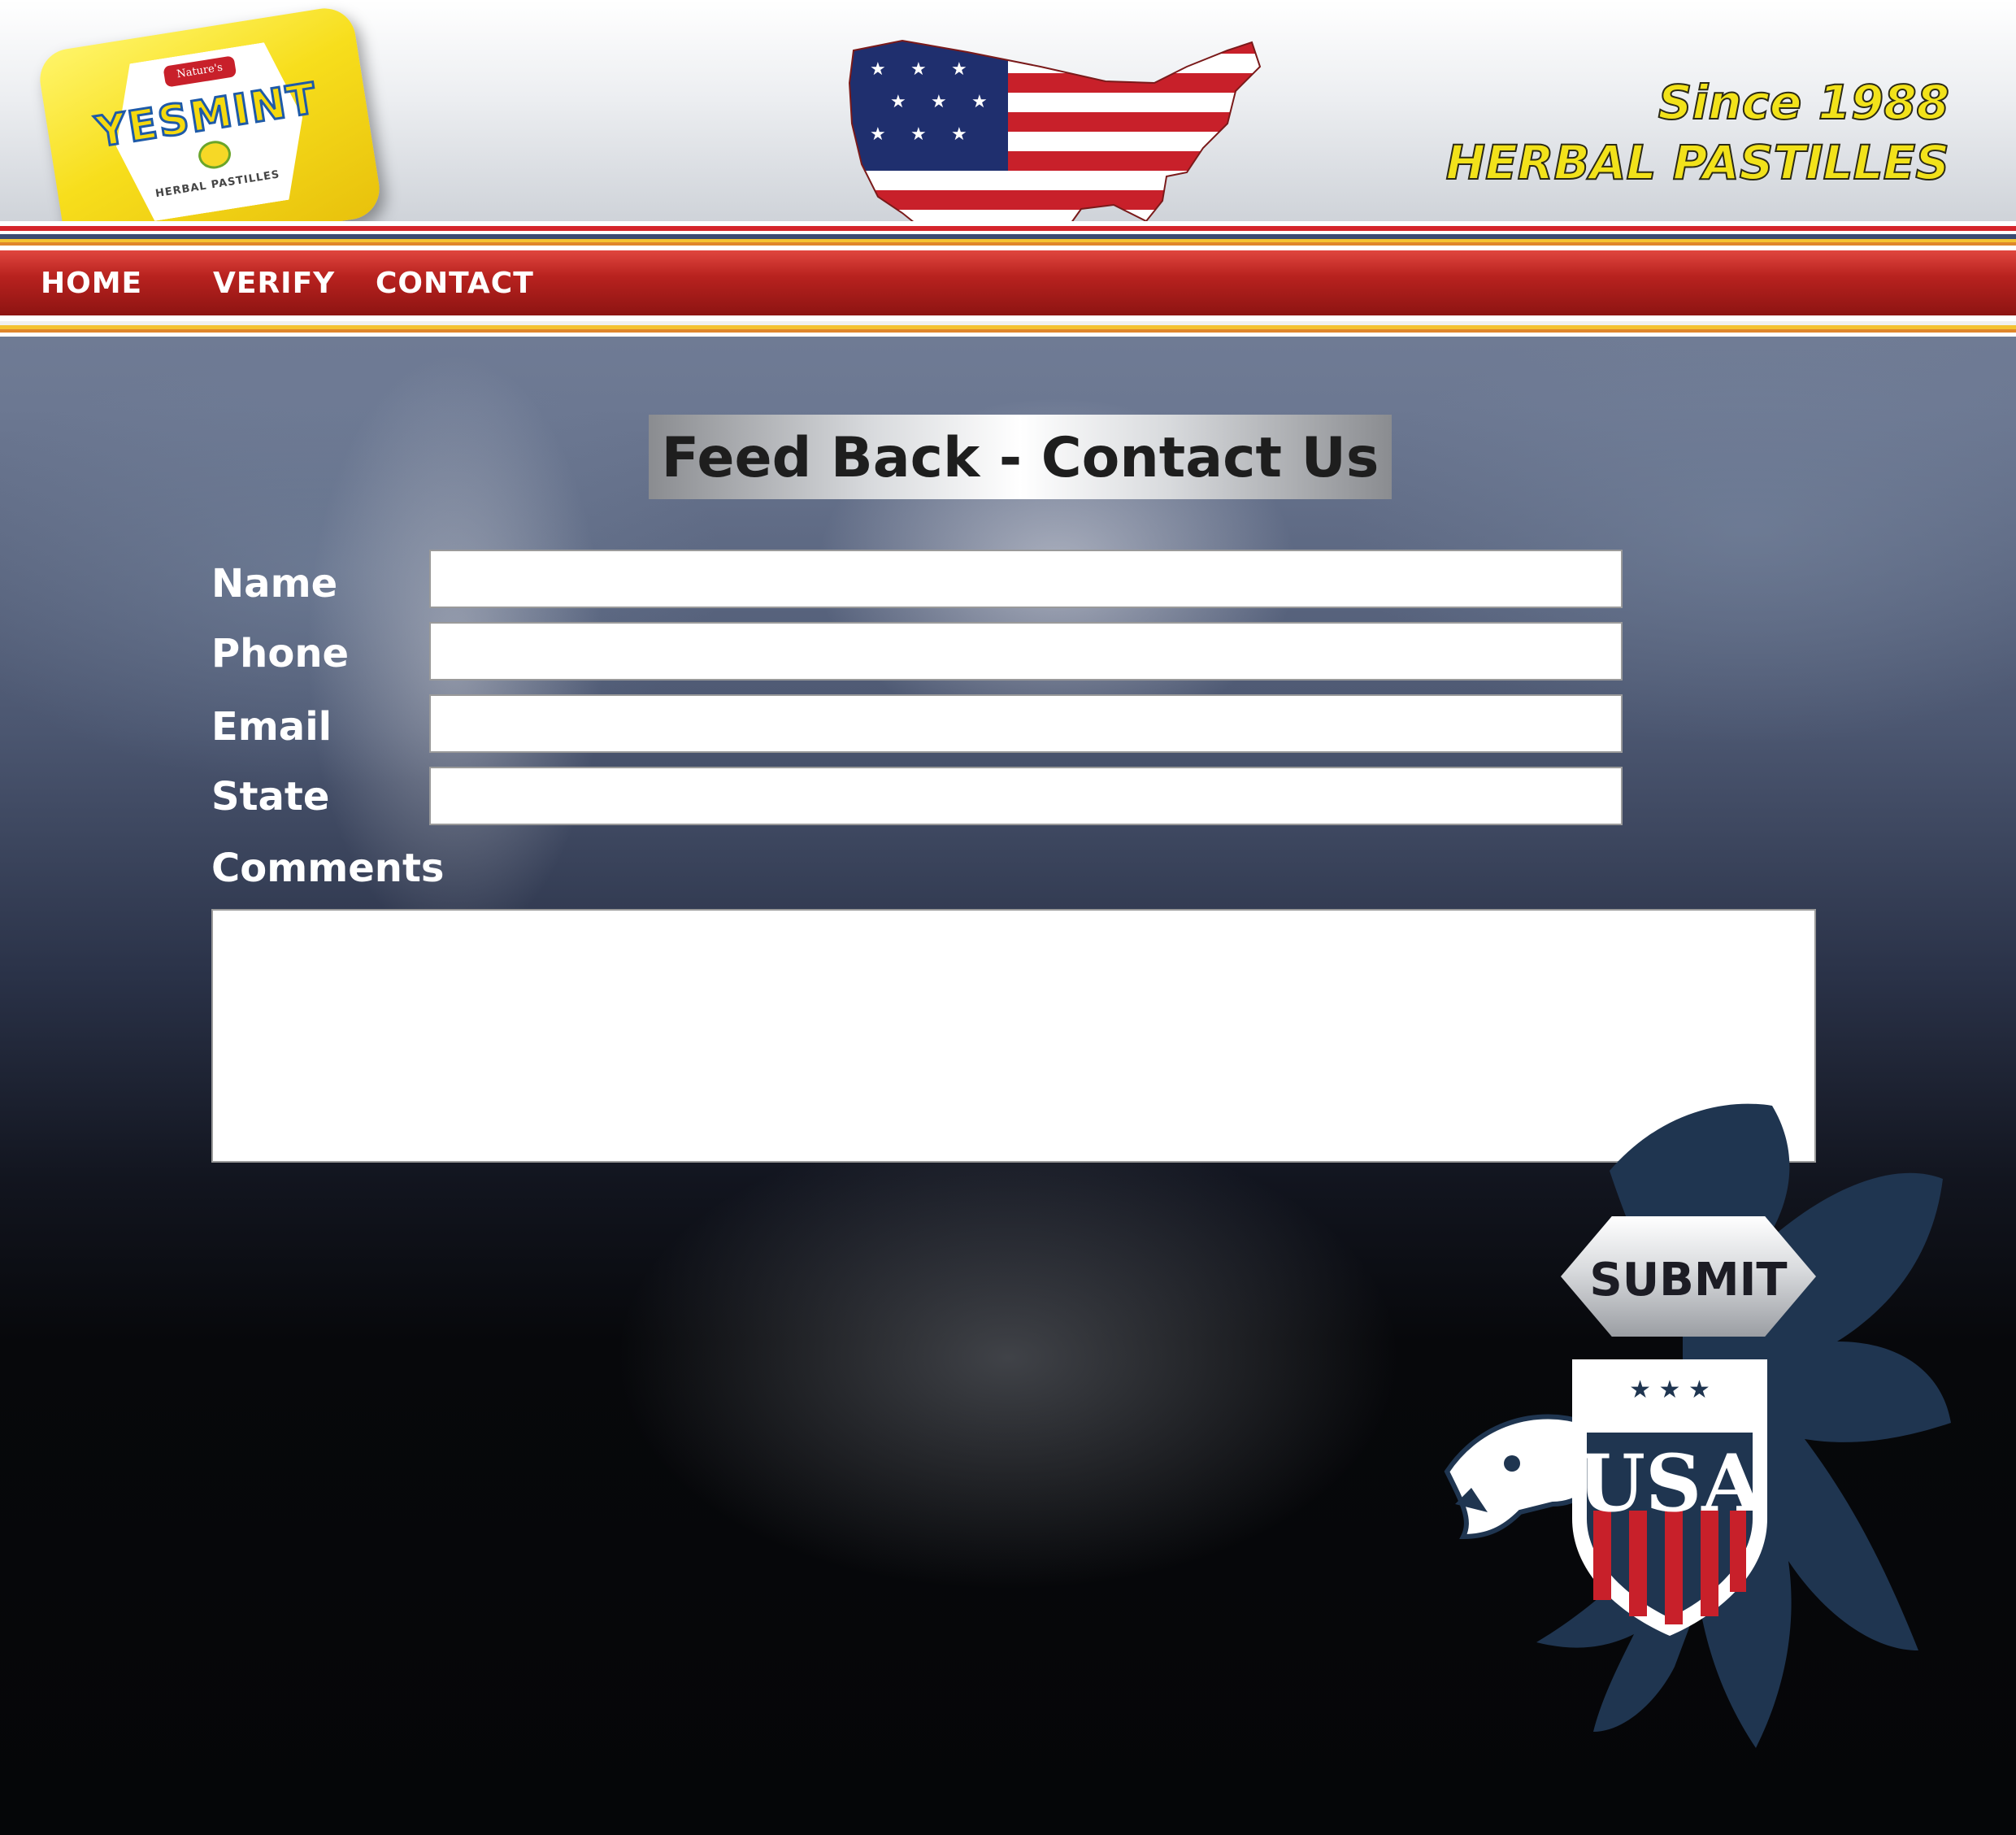  I want to click on header-stripe-bottom, so click(1008, 326).